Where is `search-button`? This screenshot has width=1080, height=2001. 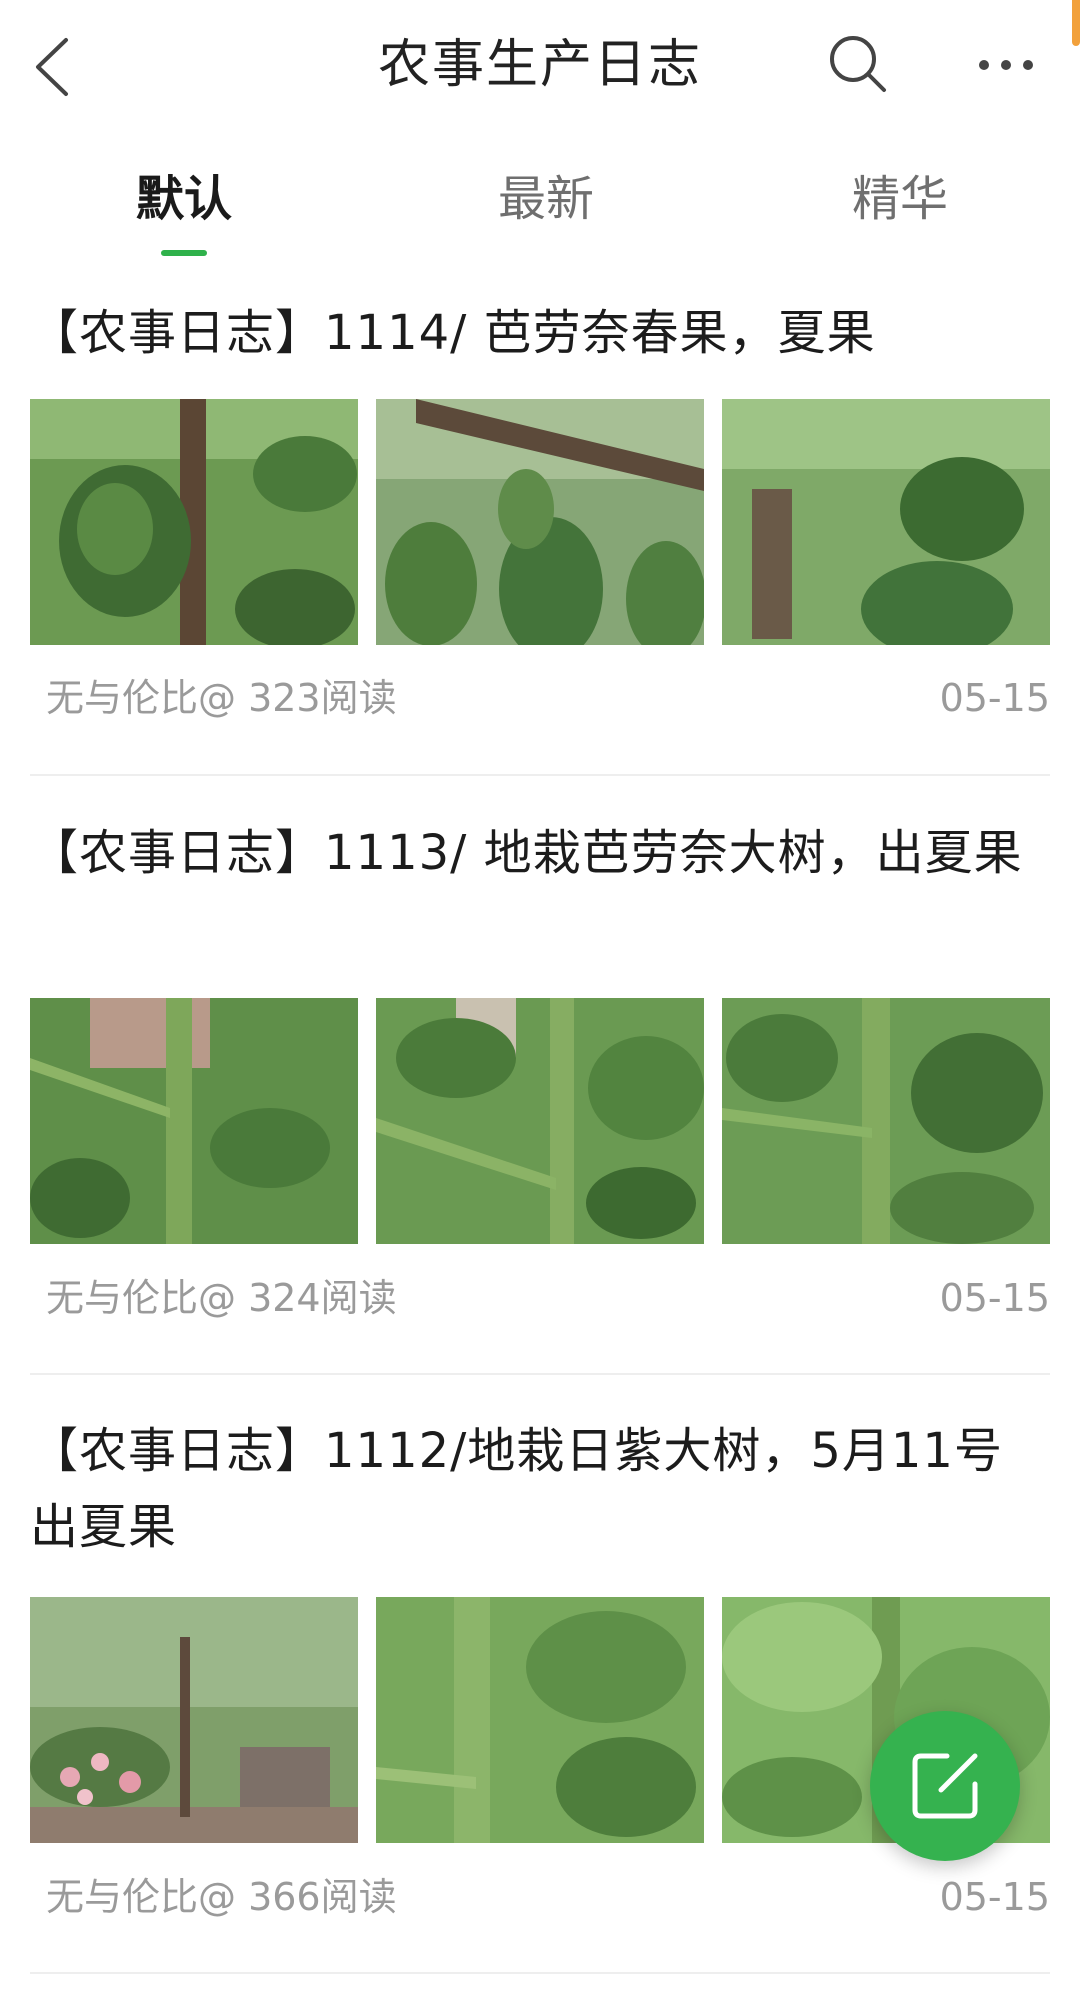 search-button is located at coordinates (857, 63).